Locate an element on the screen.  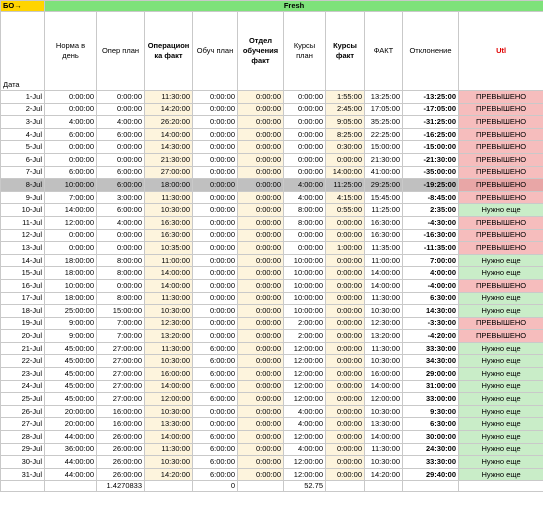
cell-oper-plan: 7:00:00 is located at coordinates (120, 336).